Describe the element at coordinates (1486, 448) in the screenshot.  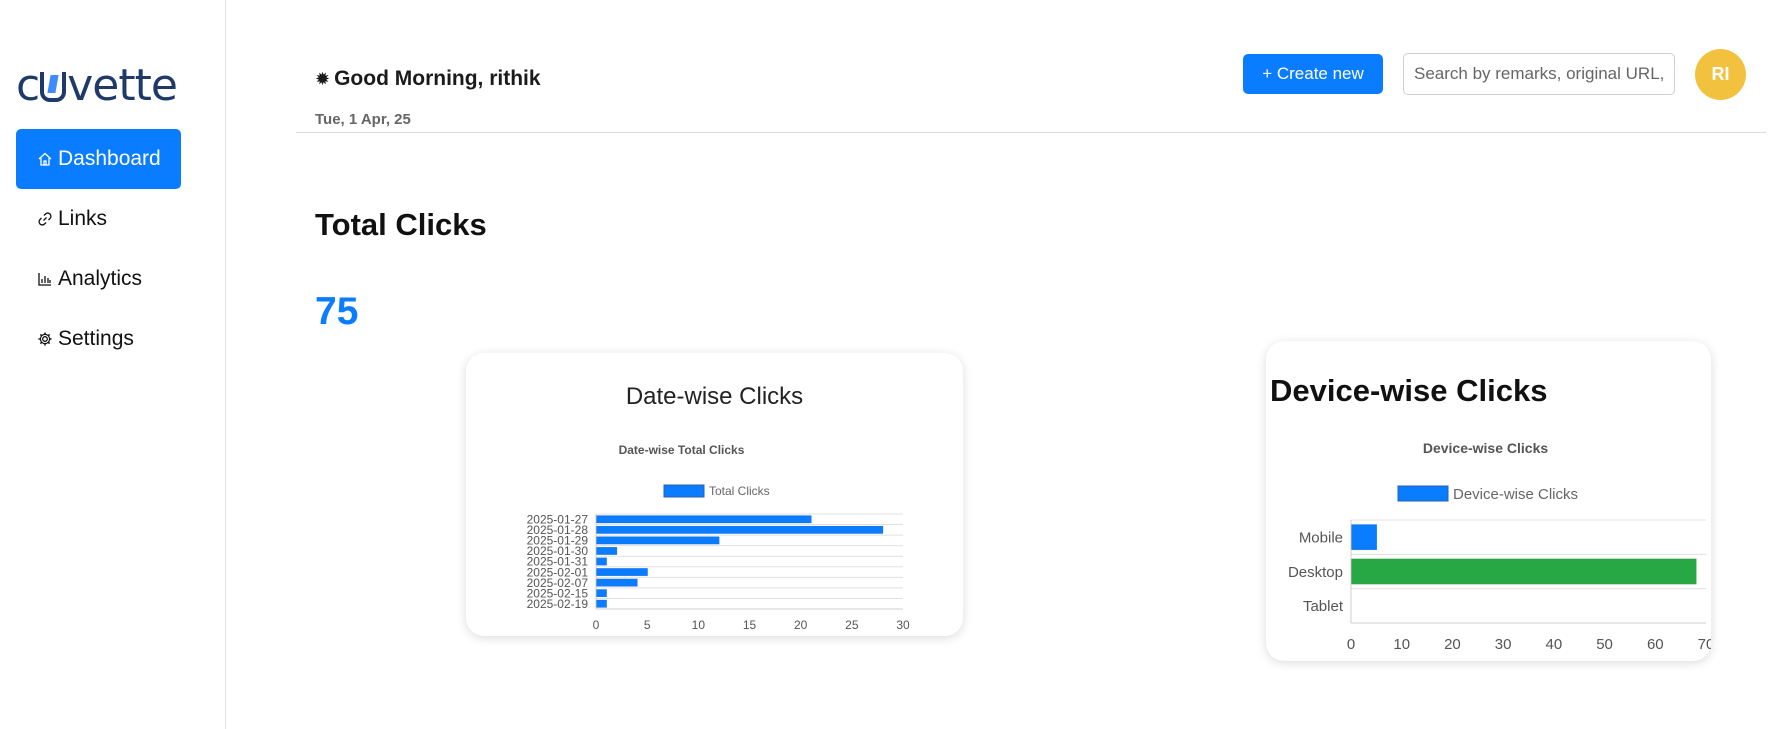
I see `chart-title: Device-wise Clicks` at that location.